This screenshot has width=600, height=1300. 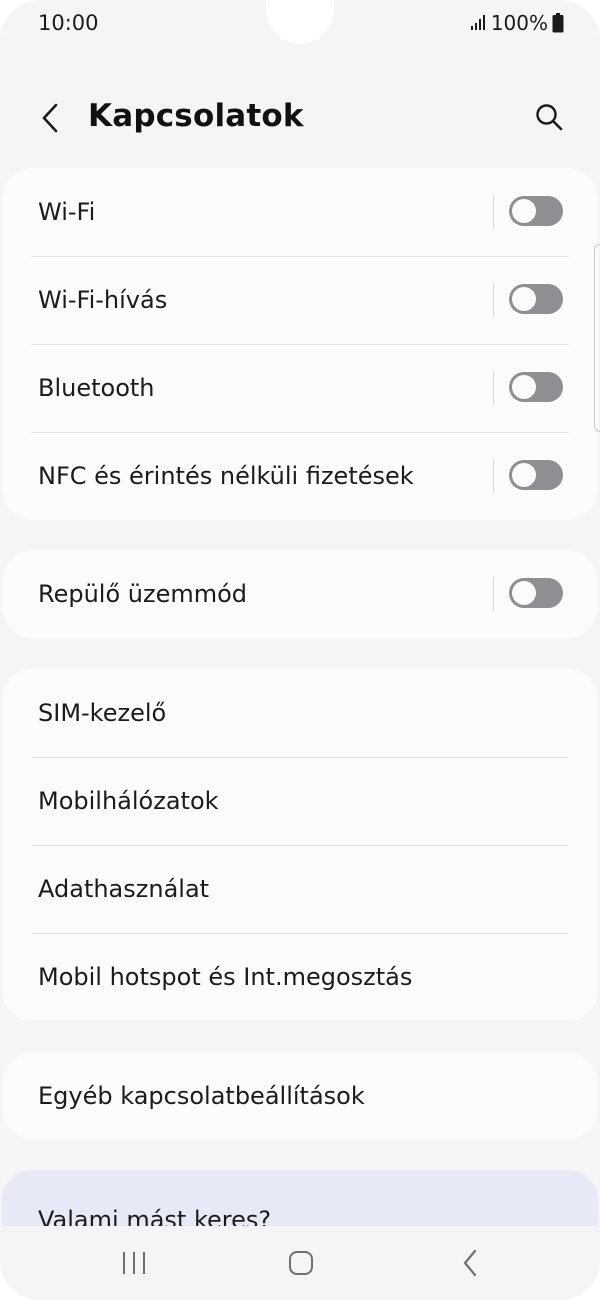 I want to click on settings-item-label: SIM-kezelő, so click(x=102, y=713).